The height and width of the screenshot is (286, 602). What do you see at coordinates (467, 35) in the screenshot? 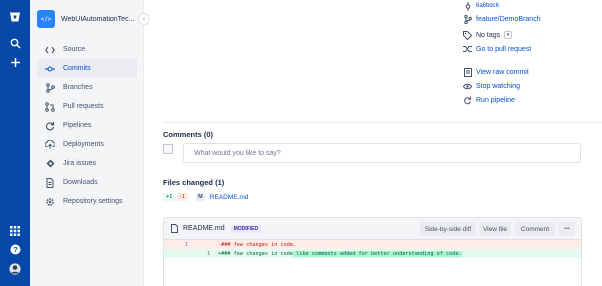
I see `tag-icon` at bounding box center [467, 35].